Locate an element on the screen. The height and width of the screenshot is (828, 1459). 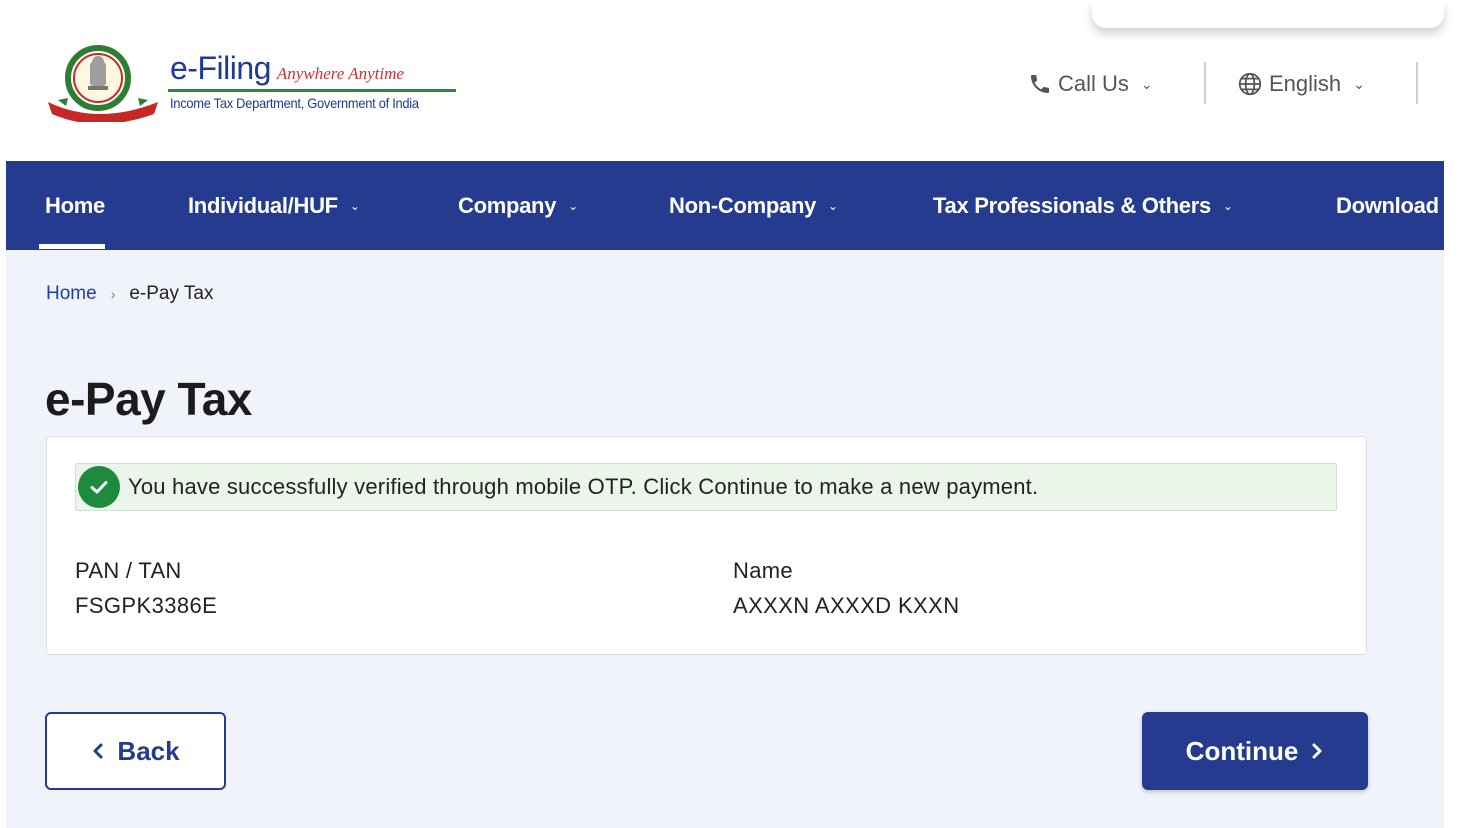
nav-item-label: Home is located at coordinates (75, 205).